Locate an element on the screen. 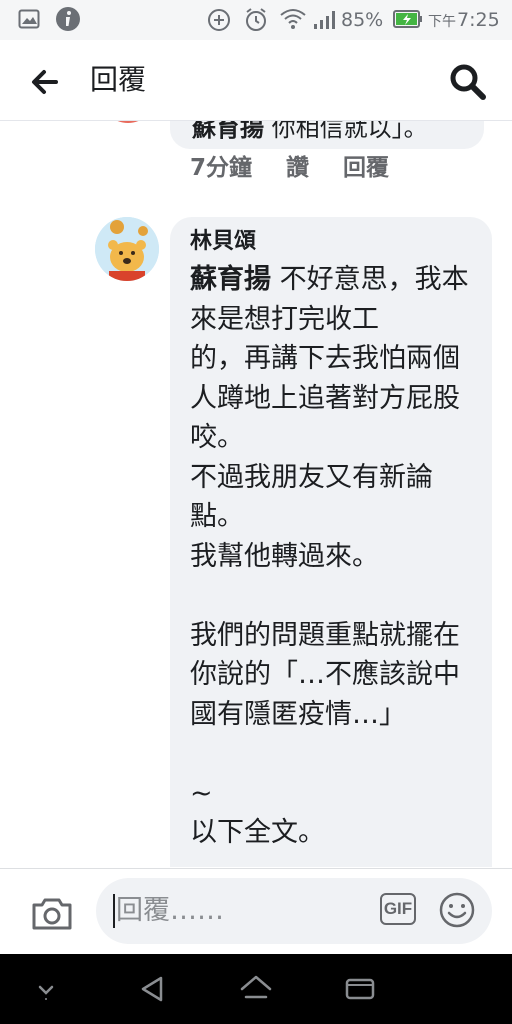  battery-percent: 85% is located at coordinates (362, 20).